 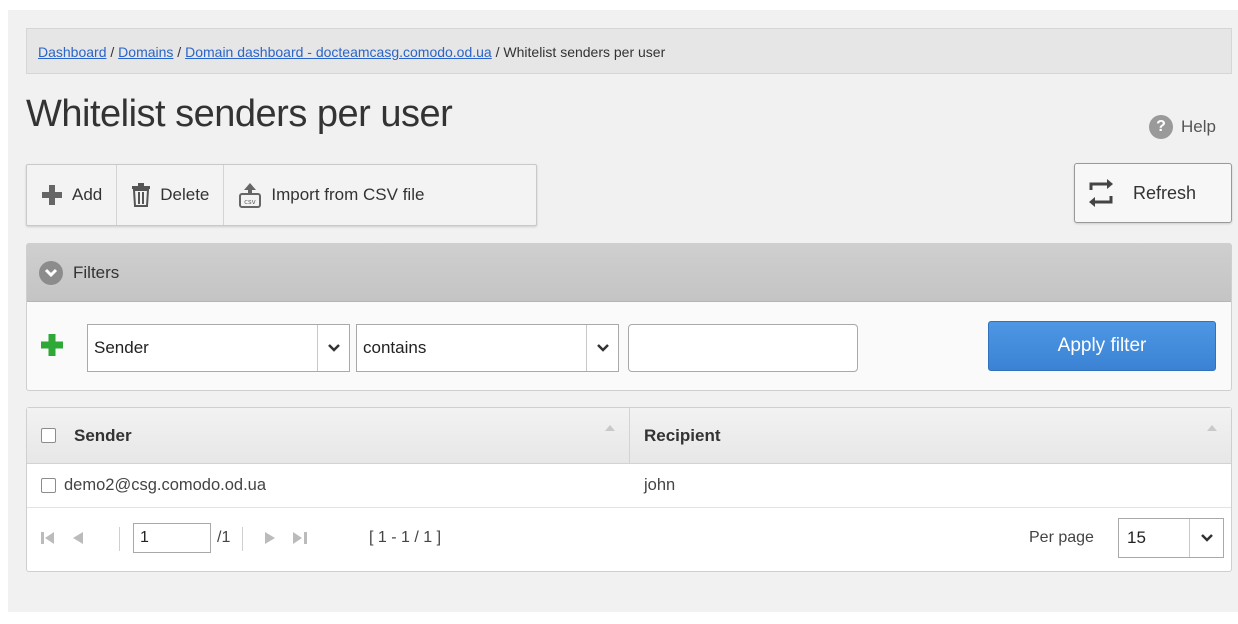 I want to click on cell-recipient: john, so click(x=930, y=485).